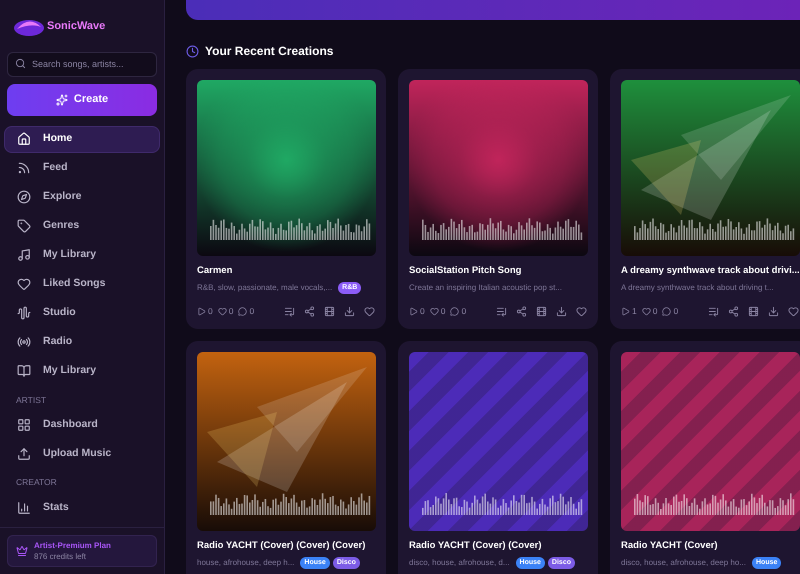  What do you see at coordinates (36, 482) in the screenshot?
I see `section-label: CREATOR` at bounding box center [36, 482].